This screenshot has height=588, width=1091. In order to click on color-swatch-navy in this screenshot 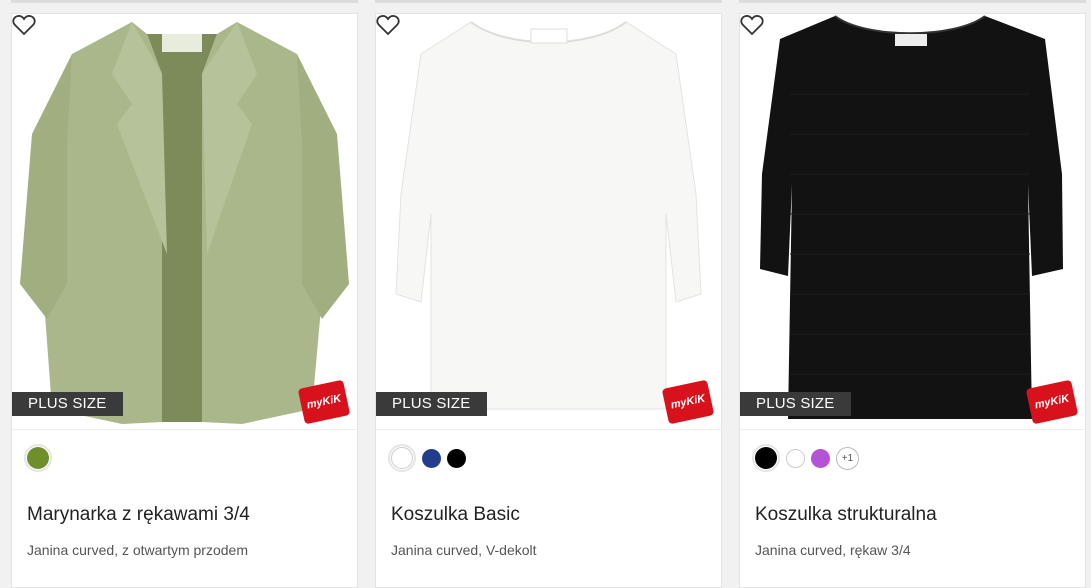, I will do `click(431, 458)`.